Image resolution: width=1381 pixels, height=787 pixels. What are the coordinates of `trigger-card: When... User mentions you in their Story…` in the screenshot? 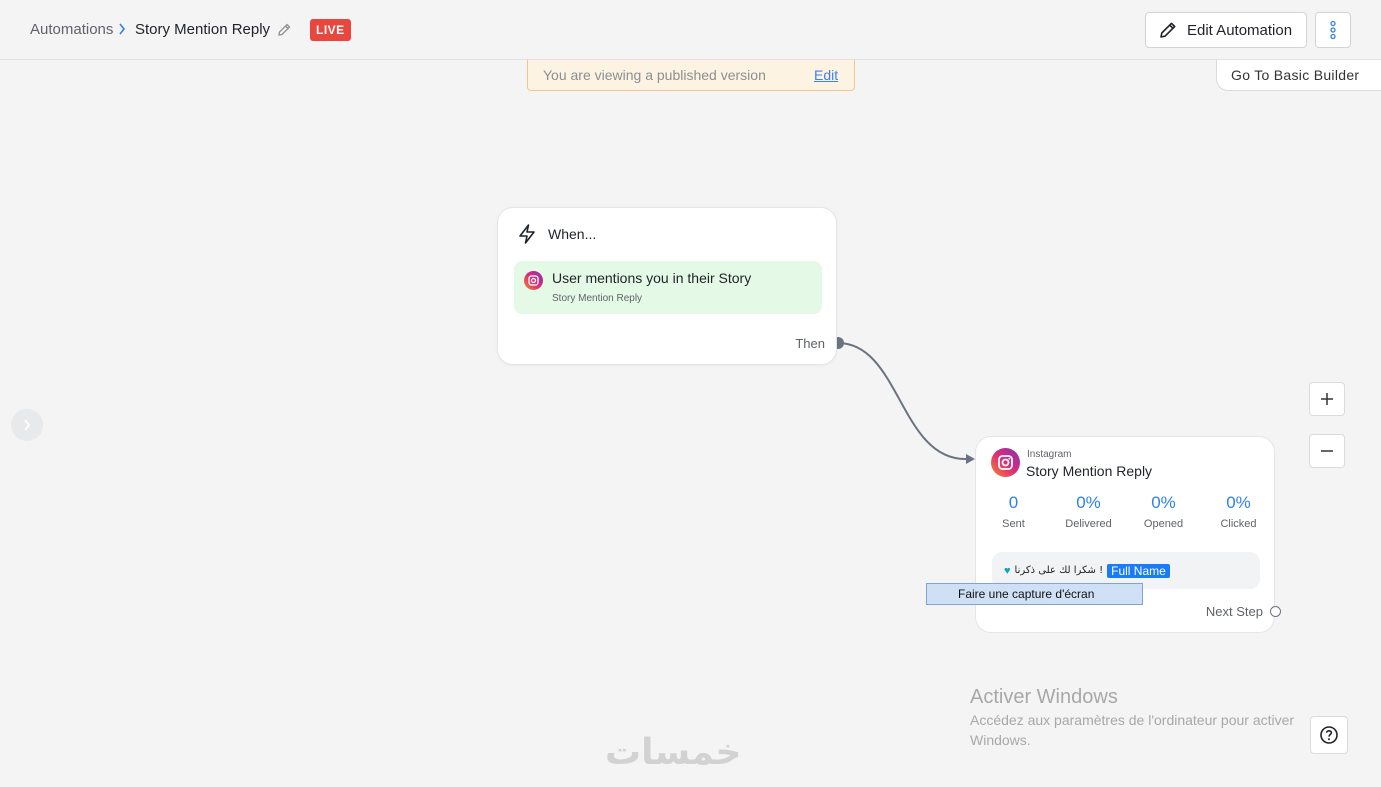 It's located at (667, 286).